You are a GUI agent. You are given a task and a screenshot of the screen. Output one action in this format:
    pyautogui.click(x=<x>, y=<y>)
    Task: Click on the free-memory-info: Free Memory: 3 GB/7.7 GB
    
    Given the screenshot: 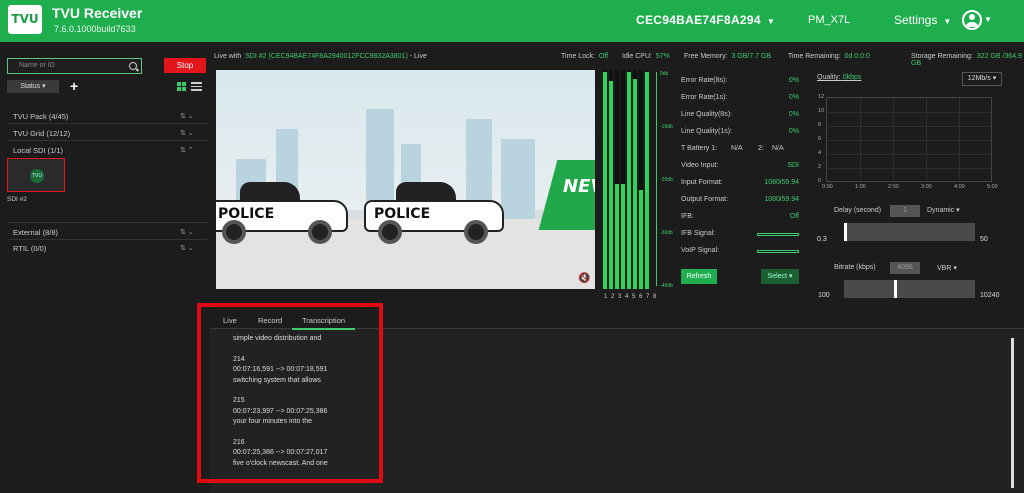 What is the action you would take?
    pyautogui.click(x=727, y=56)
    